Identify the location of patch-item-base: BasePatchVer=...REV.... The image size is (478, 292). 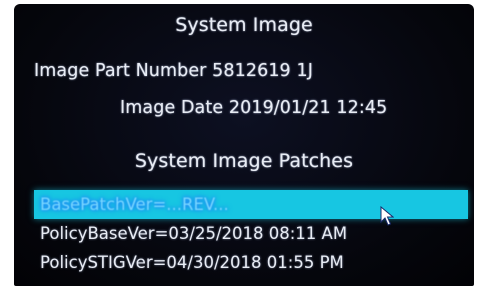
(251, 204).